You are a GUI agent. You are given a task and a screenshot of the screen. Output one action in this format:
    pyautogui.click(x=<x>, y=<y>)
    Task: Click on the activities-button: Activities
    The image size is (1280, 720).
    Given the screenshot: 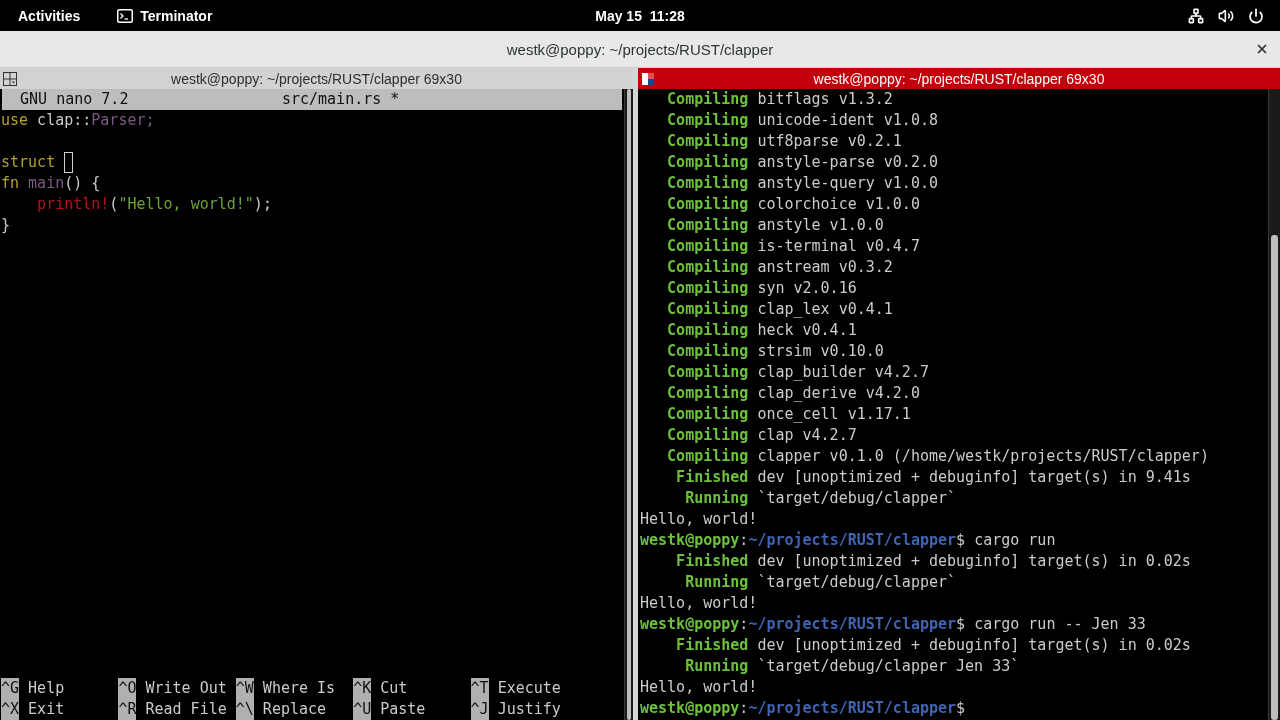 What is the action you would take?
    pyautogui.click(x=49, y=15)
    